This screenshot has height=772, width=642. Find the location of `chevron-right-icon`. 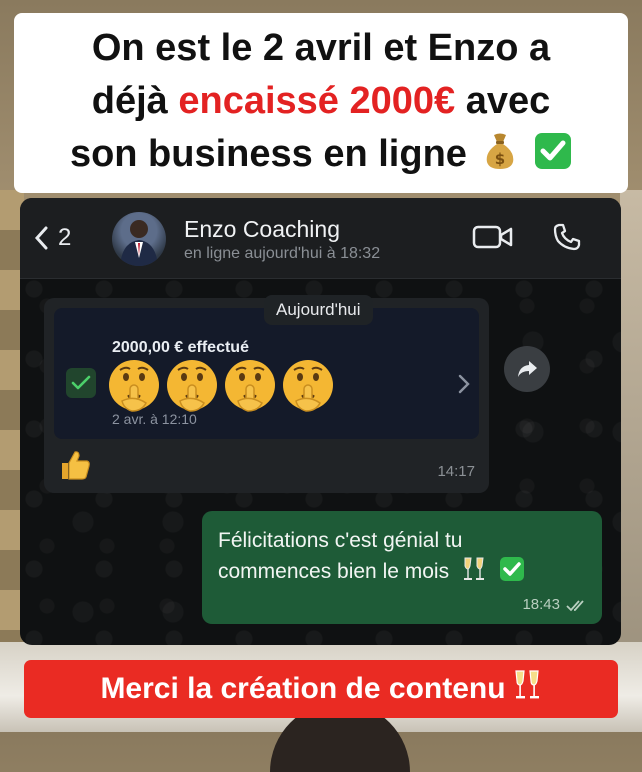

chevron-right-icon is located at coordinates (464, 384).